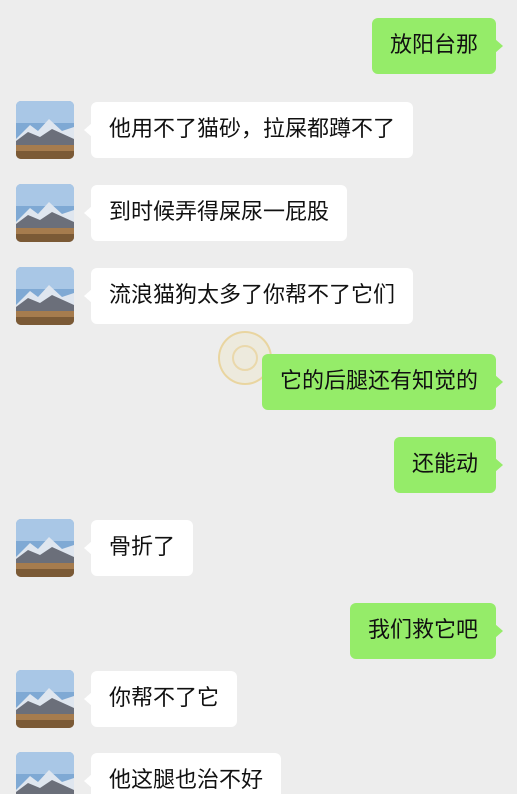  What do you see at coordinates (258, 548) in the screenshot?
I see `message-row-incoming: 骨折了` at bounding box center [258, 548].